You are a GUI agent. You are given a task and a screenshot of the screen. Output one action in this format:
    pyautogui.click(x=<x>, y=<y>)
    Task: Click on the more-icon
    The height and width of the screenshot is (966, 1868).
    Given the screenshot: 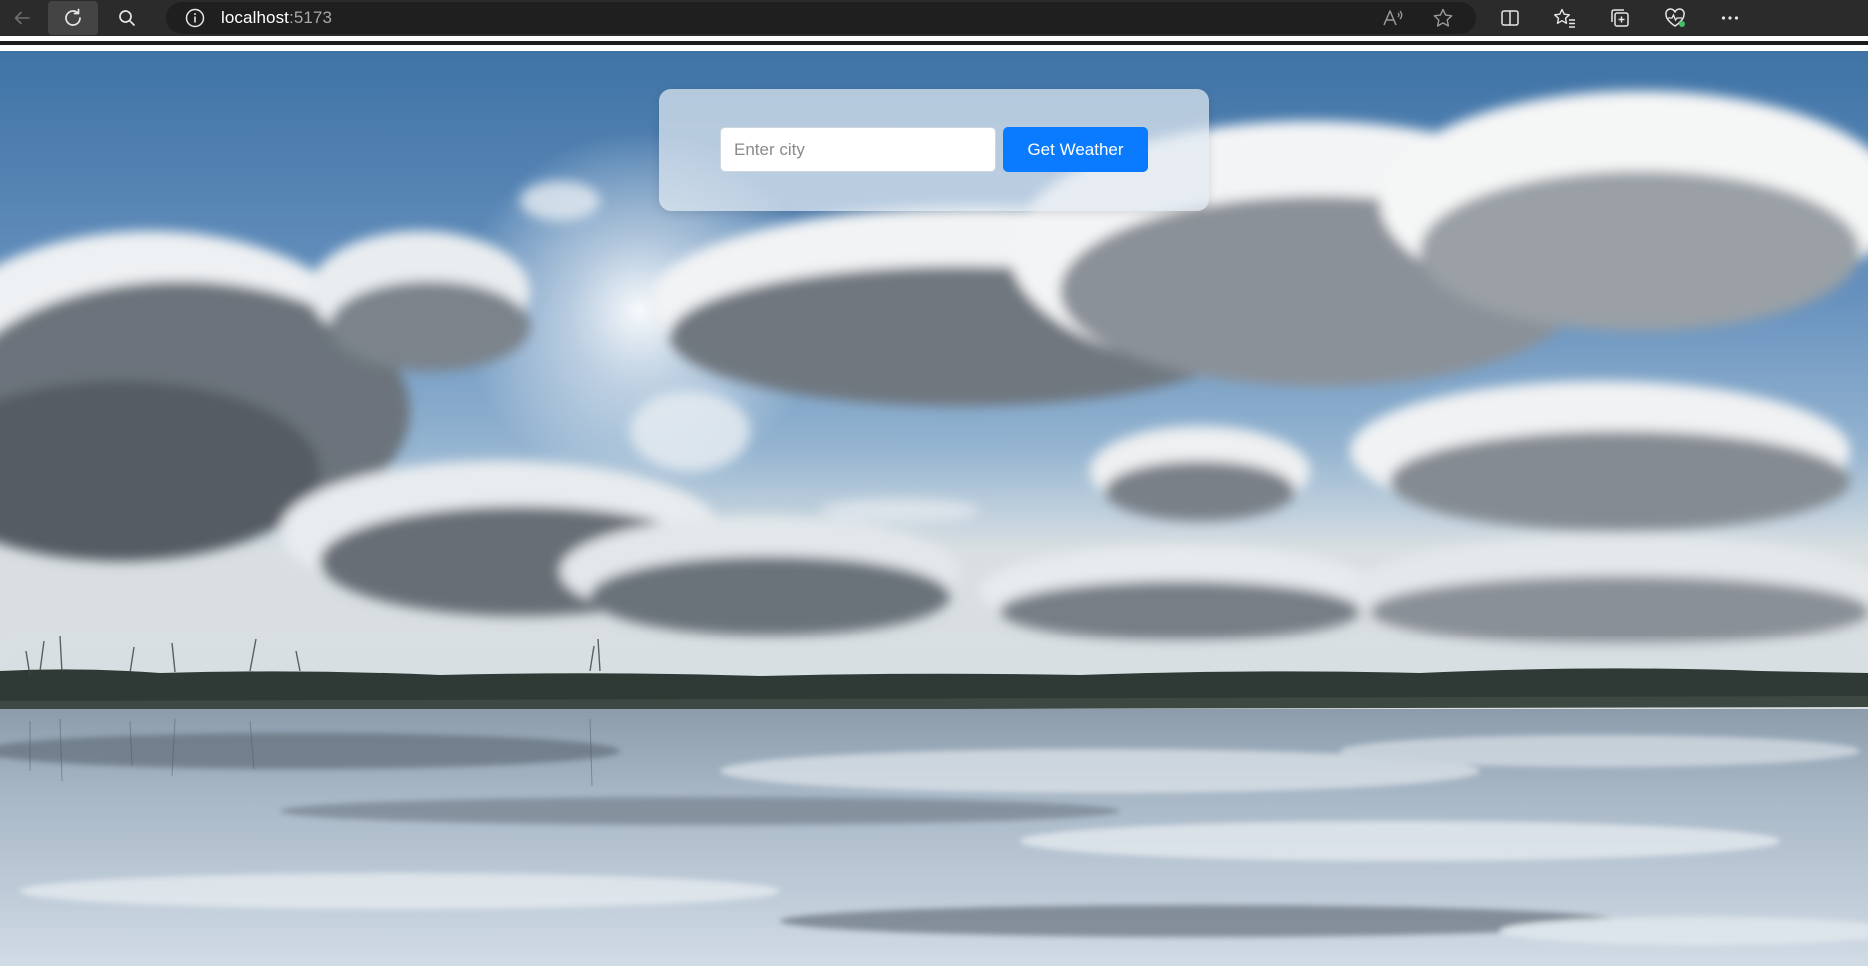 What is the action you would take?
    pyautogui.click(x=1729, y=18)
    